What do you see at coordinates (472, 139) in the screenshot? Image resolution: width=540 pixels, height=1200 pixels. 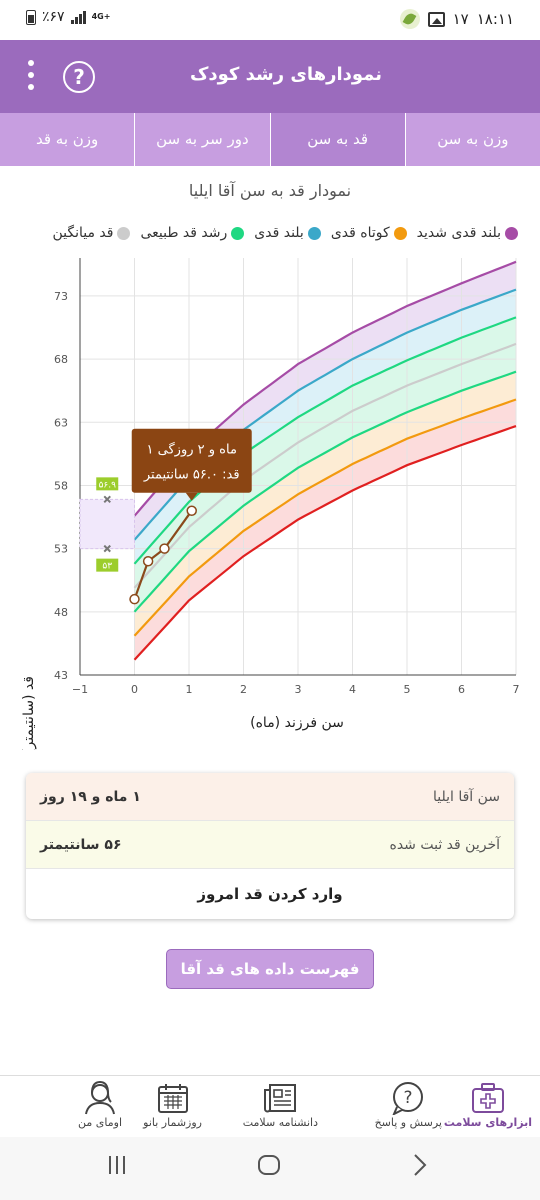 I see `tab-weight-age: وزن به سن` at bounding box center [472, 139].